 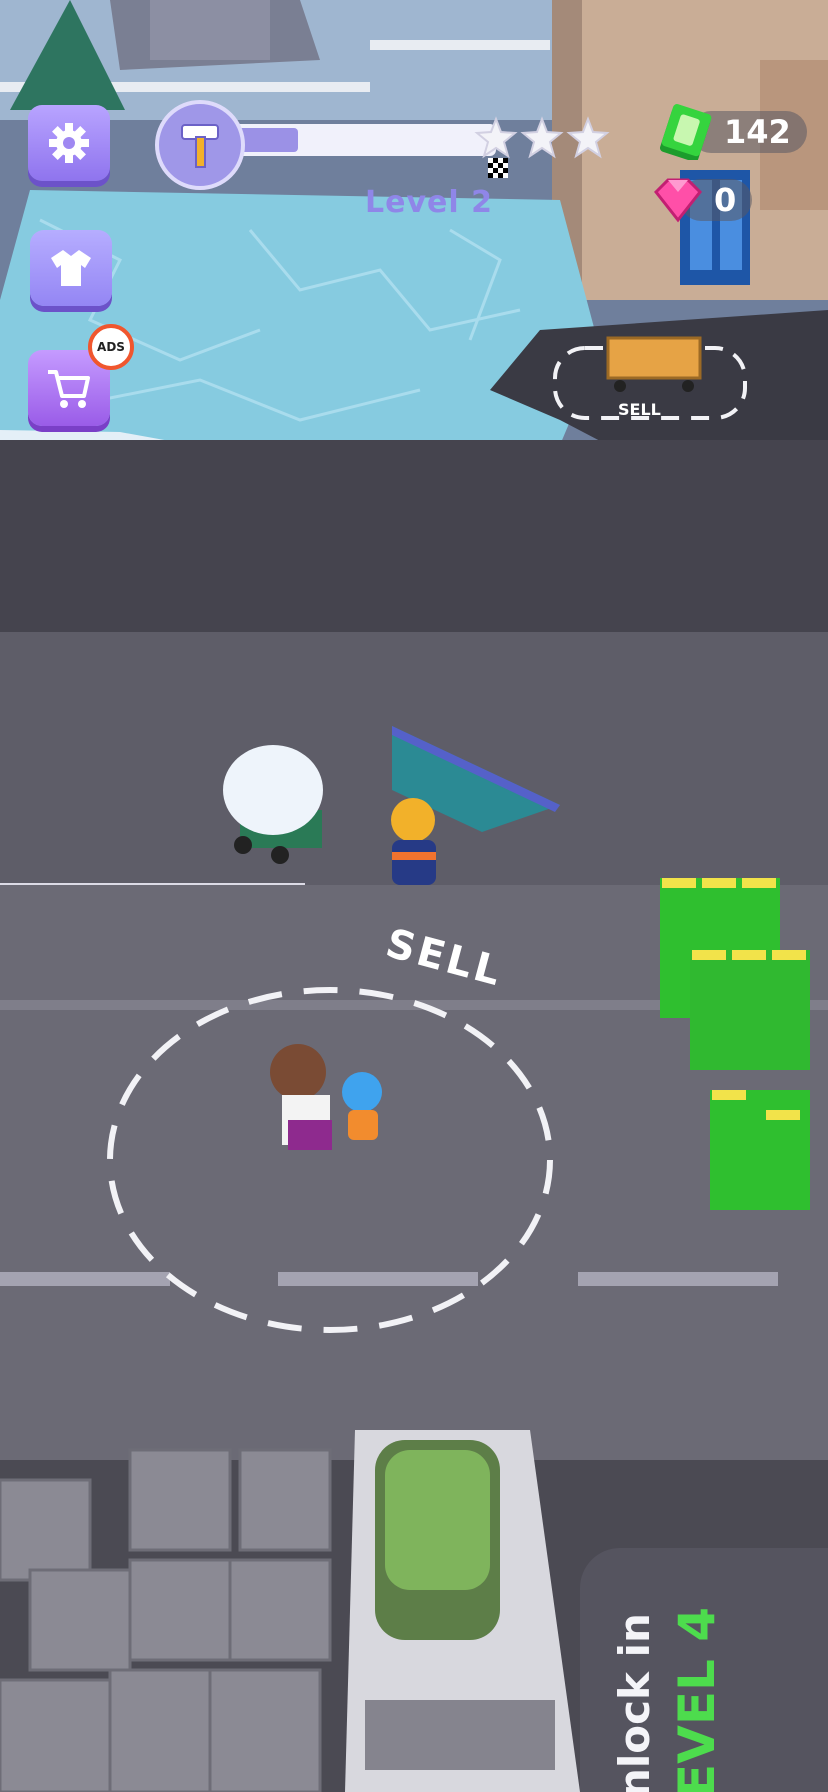 I want to click on unlock-text-line2: EVEL 4, so click(x=697, y=1699).